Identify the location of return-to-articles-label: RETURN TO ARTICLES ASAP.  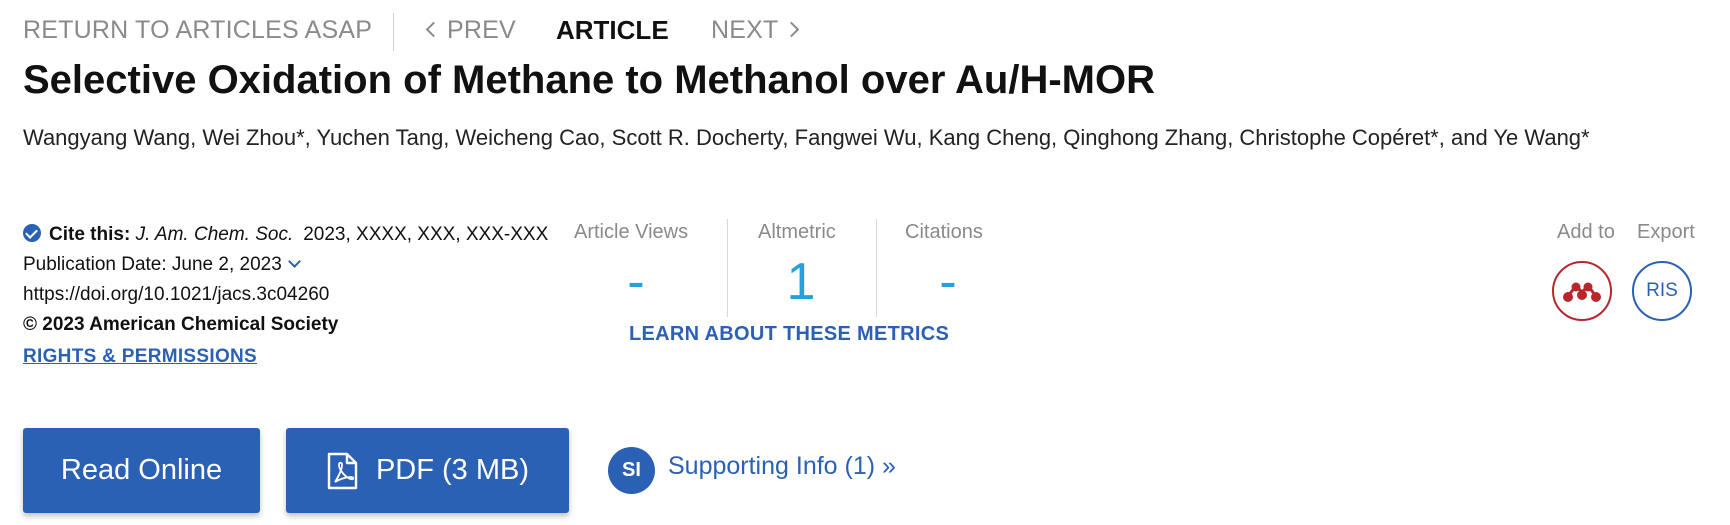
(198, 30).